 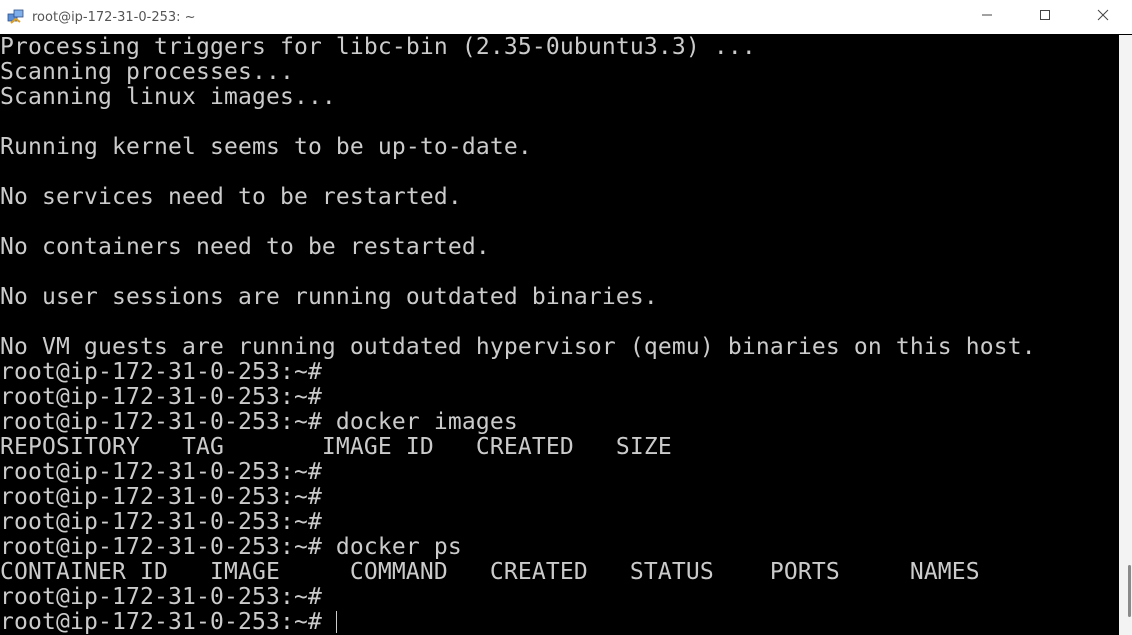 I want to click on terminal-line: No containers need to be restarted., so click(x=245, y=247).